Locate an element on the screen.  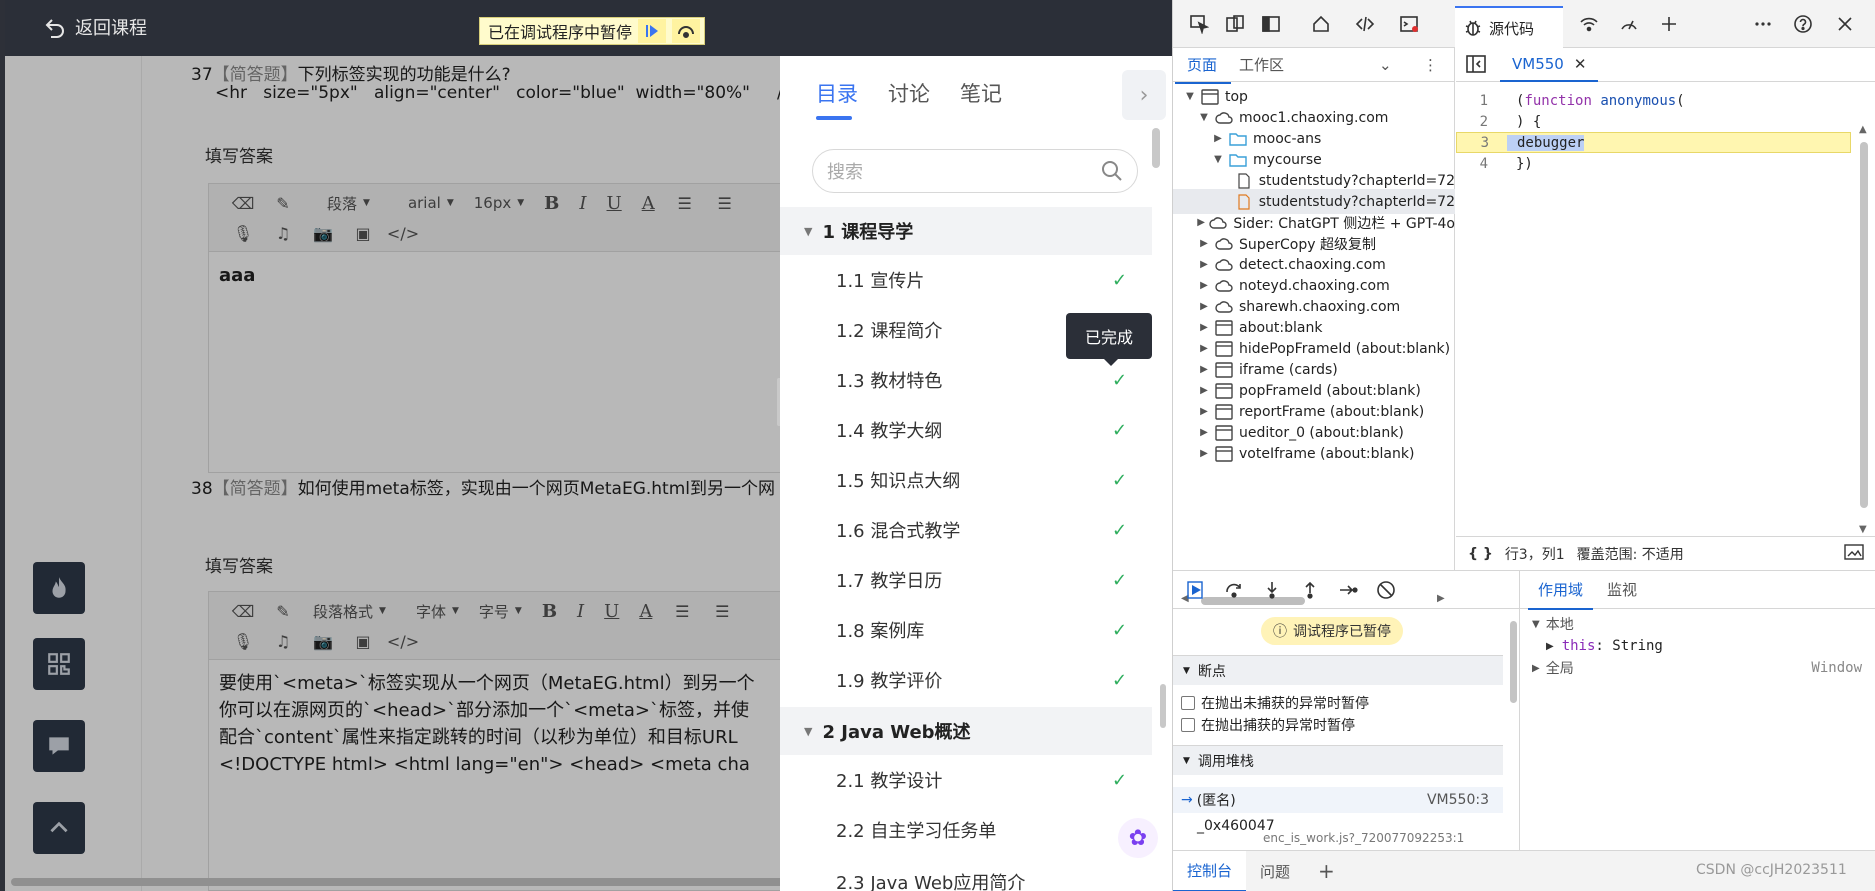
code-line: 3 debugger is located at coordinates (1653, 142).